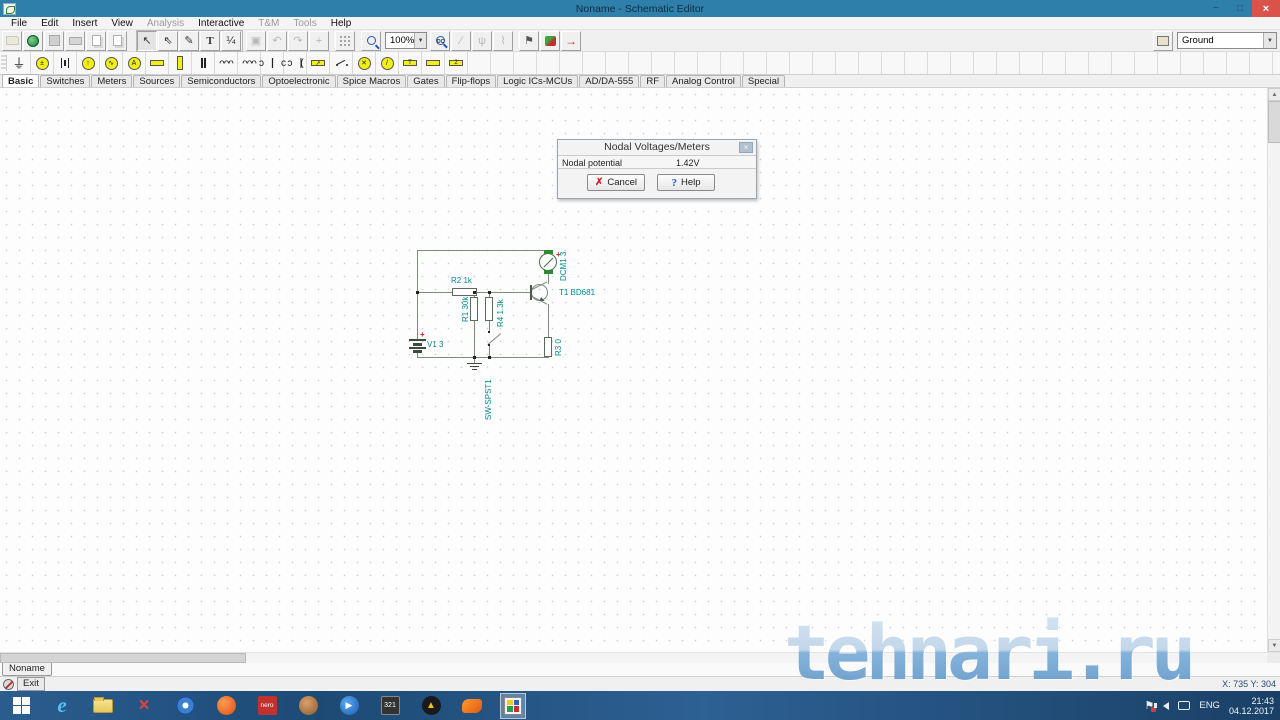 The width and height of the screenshot is (1280, 720). I want to click on resistor-r2-label: R2 1k, so click(461, 280).